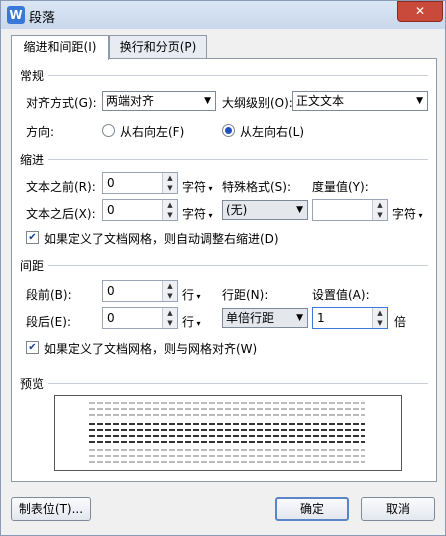  Describe the element at coordinates (320, 101) in the screenshot. I see `outline-value: 正文文本` at that location.